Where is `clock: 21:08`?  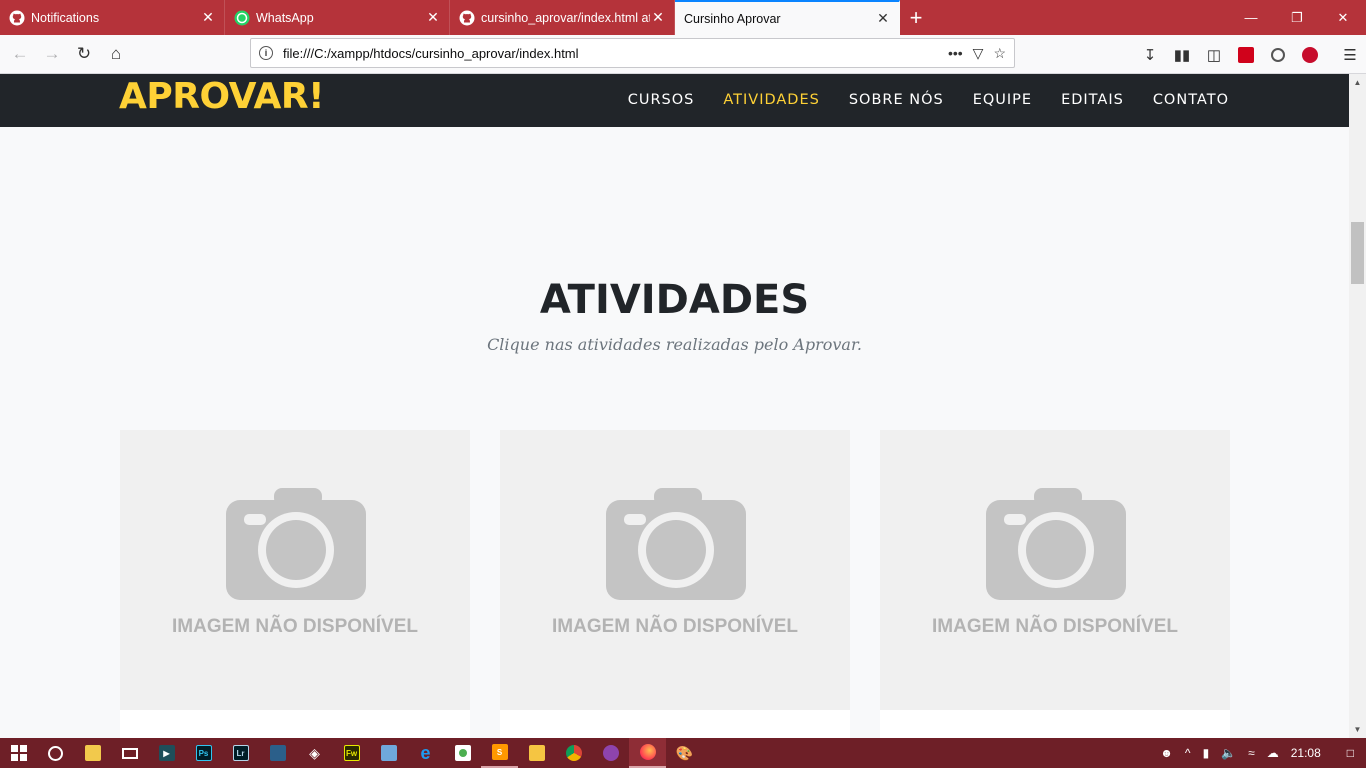 clock: 21:08 is located at coordinates (1306, 753).